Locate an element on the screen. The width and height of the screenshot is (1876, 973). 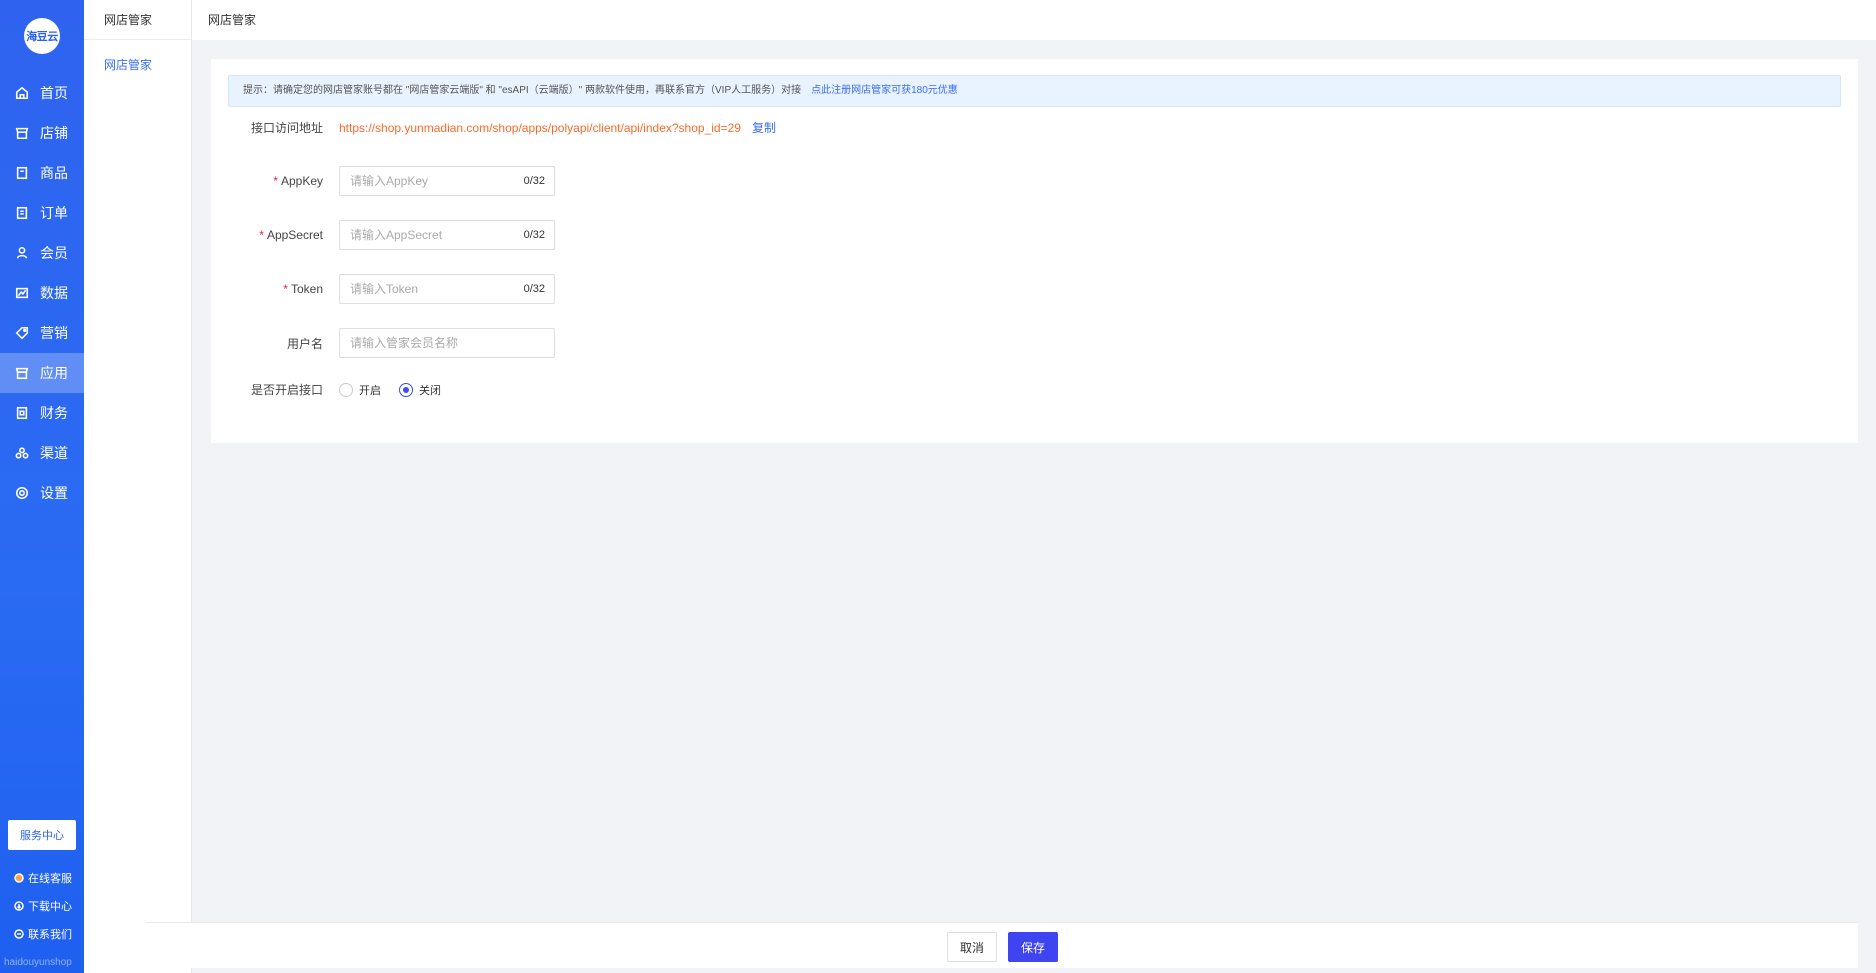
username-row: 用户名 is located at coordinates (383, 343).